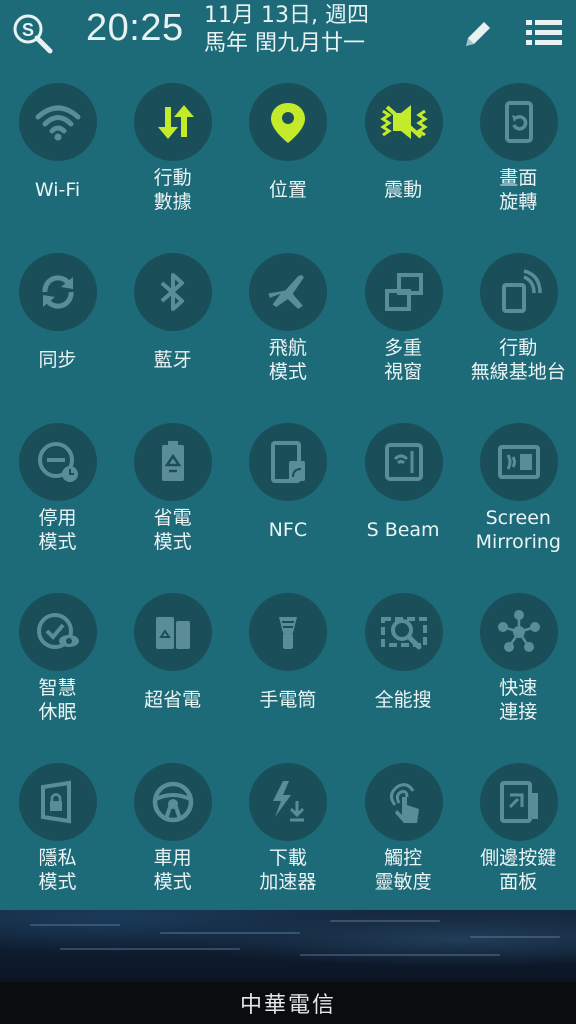 This screenshot has width=576, height=1024. Describe the element at coordinates (172, 360) in the screenshot. I see `tile-label: 藍牙` at that location.